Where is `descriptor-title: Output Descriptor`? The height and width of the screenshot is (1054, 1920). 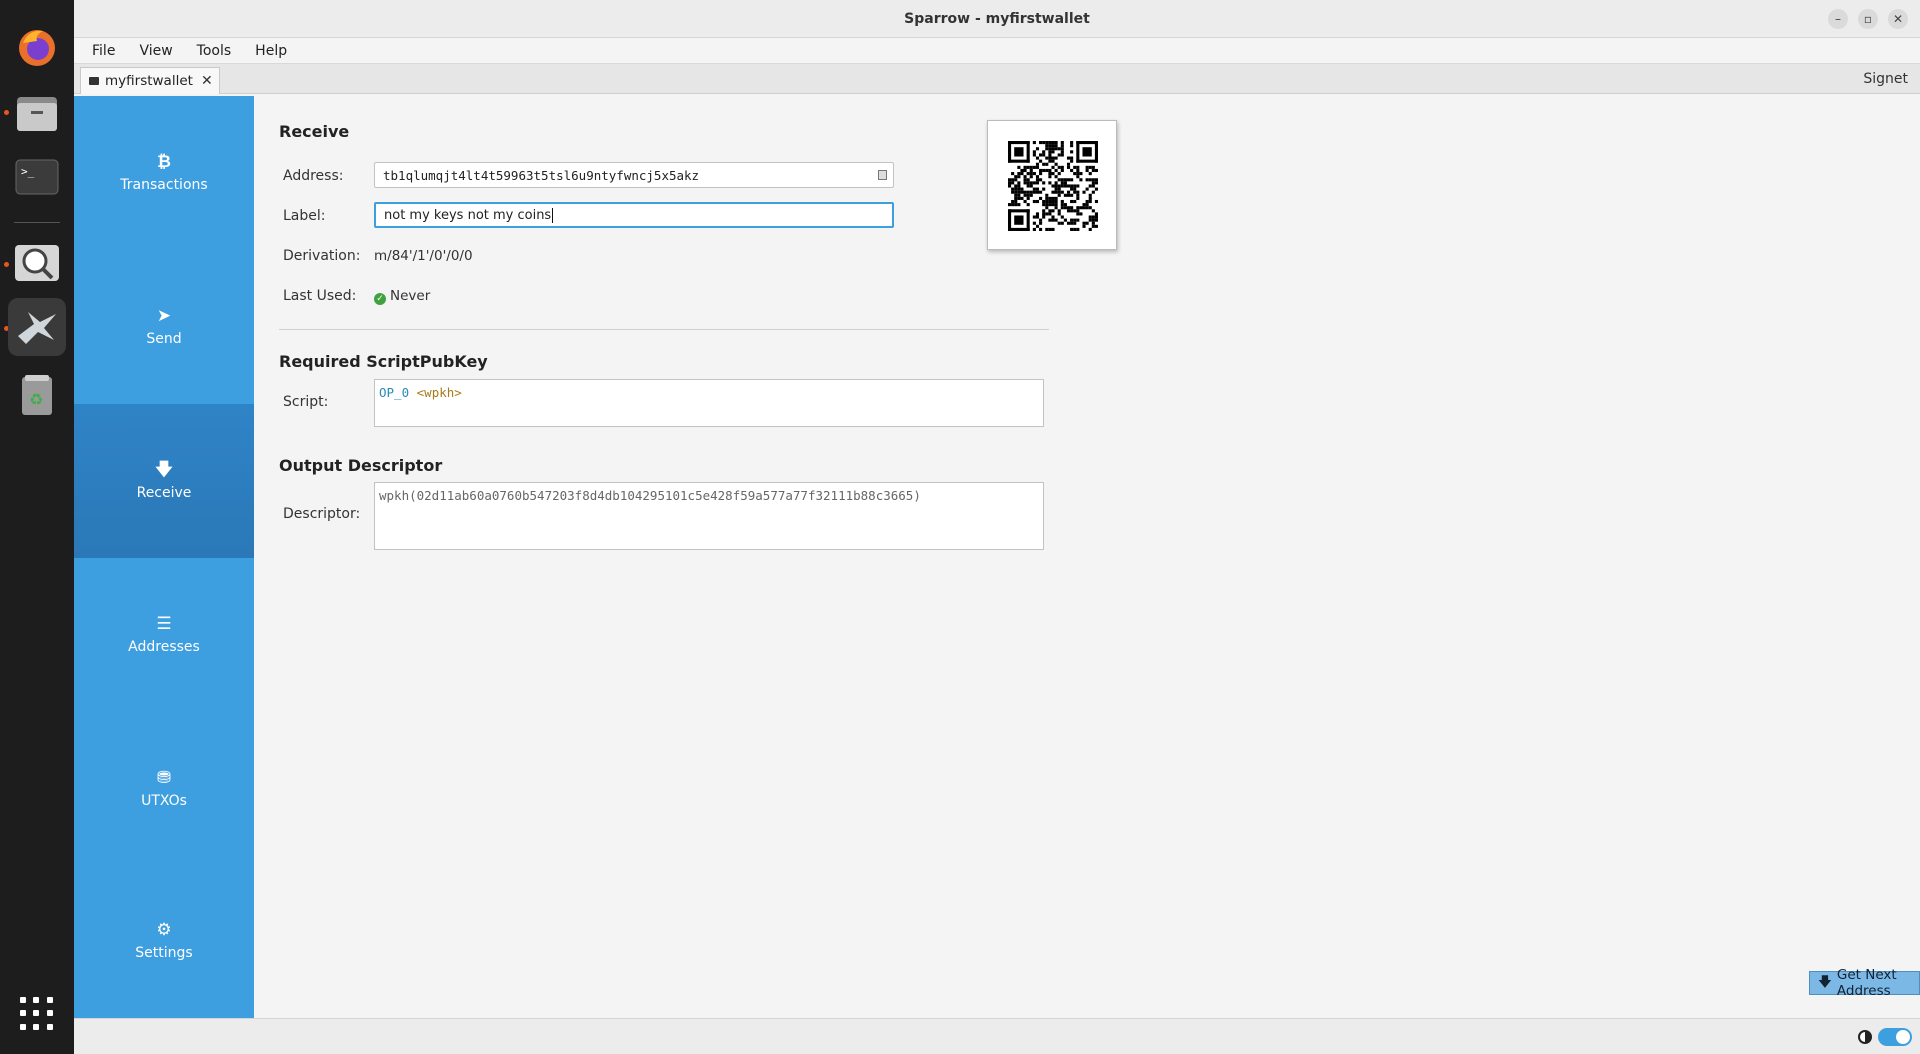 descriptor-title: Output Descriptor is located at coordinates (361, 465).